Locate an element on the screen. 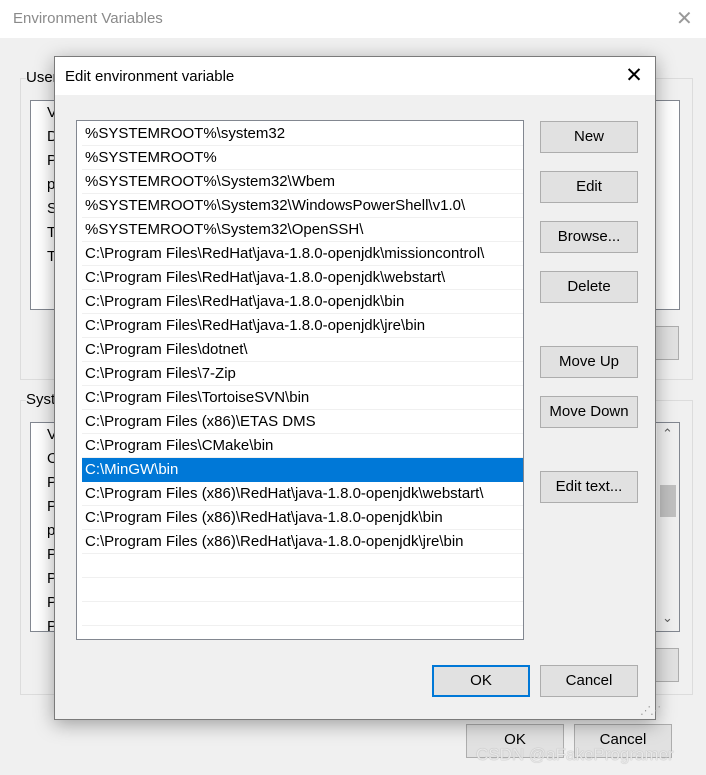 The image size is (706, 775). bg-close-icon: ✕ is located at coordinates (684, 18).